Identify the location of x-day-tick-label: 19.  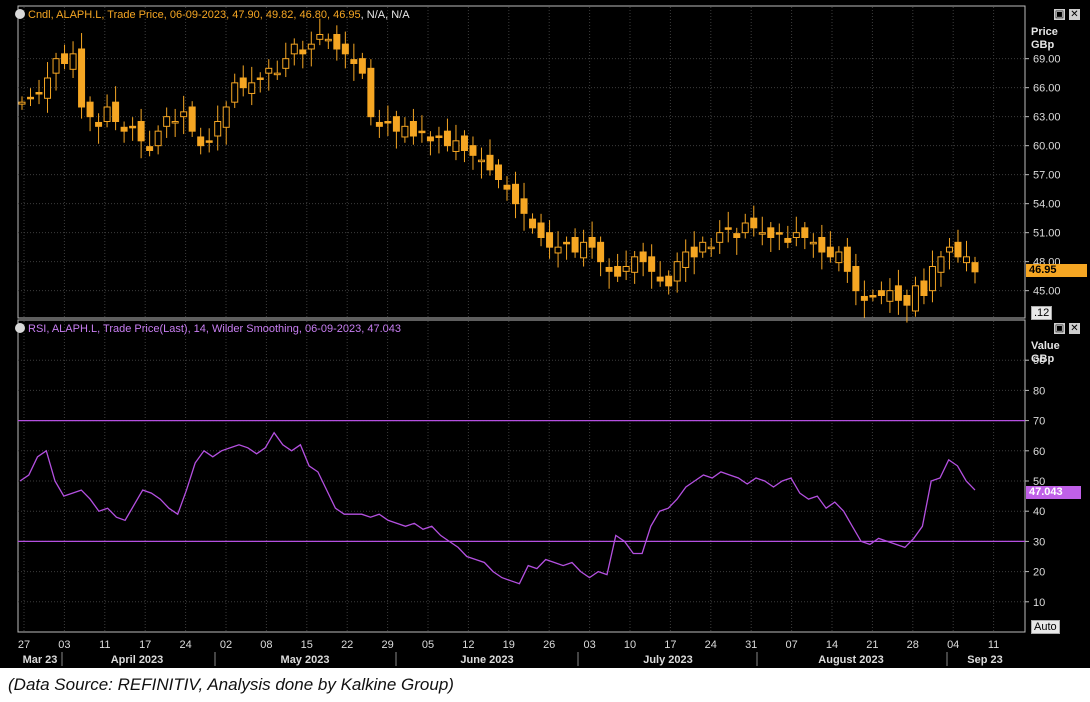
(509, 645).